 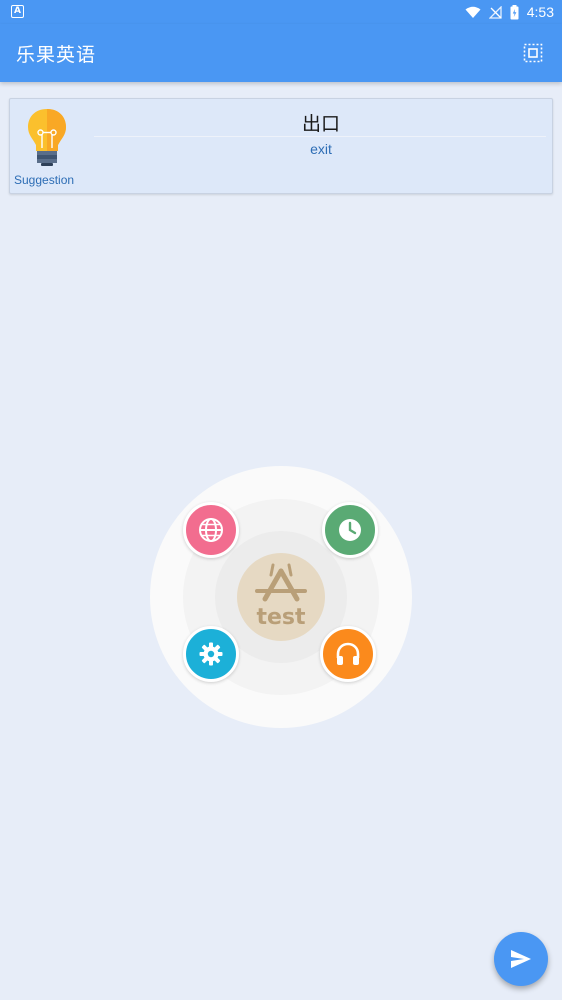 I want to click on word-translation: exit, so click(x=321, y=149).